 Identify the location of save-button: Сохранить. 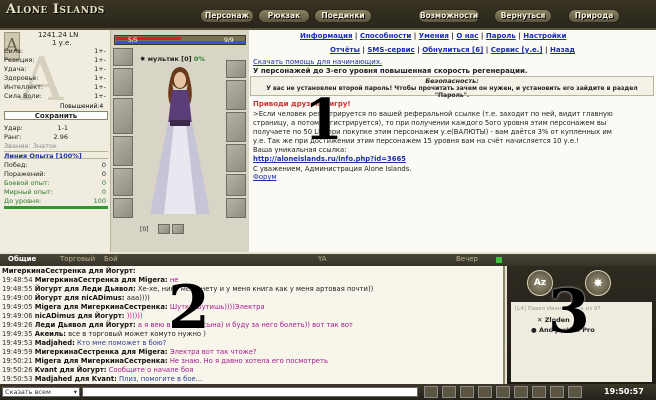
(56, 115).